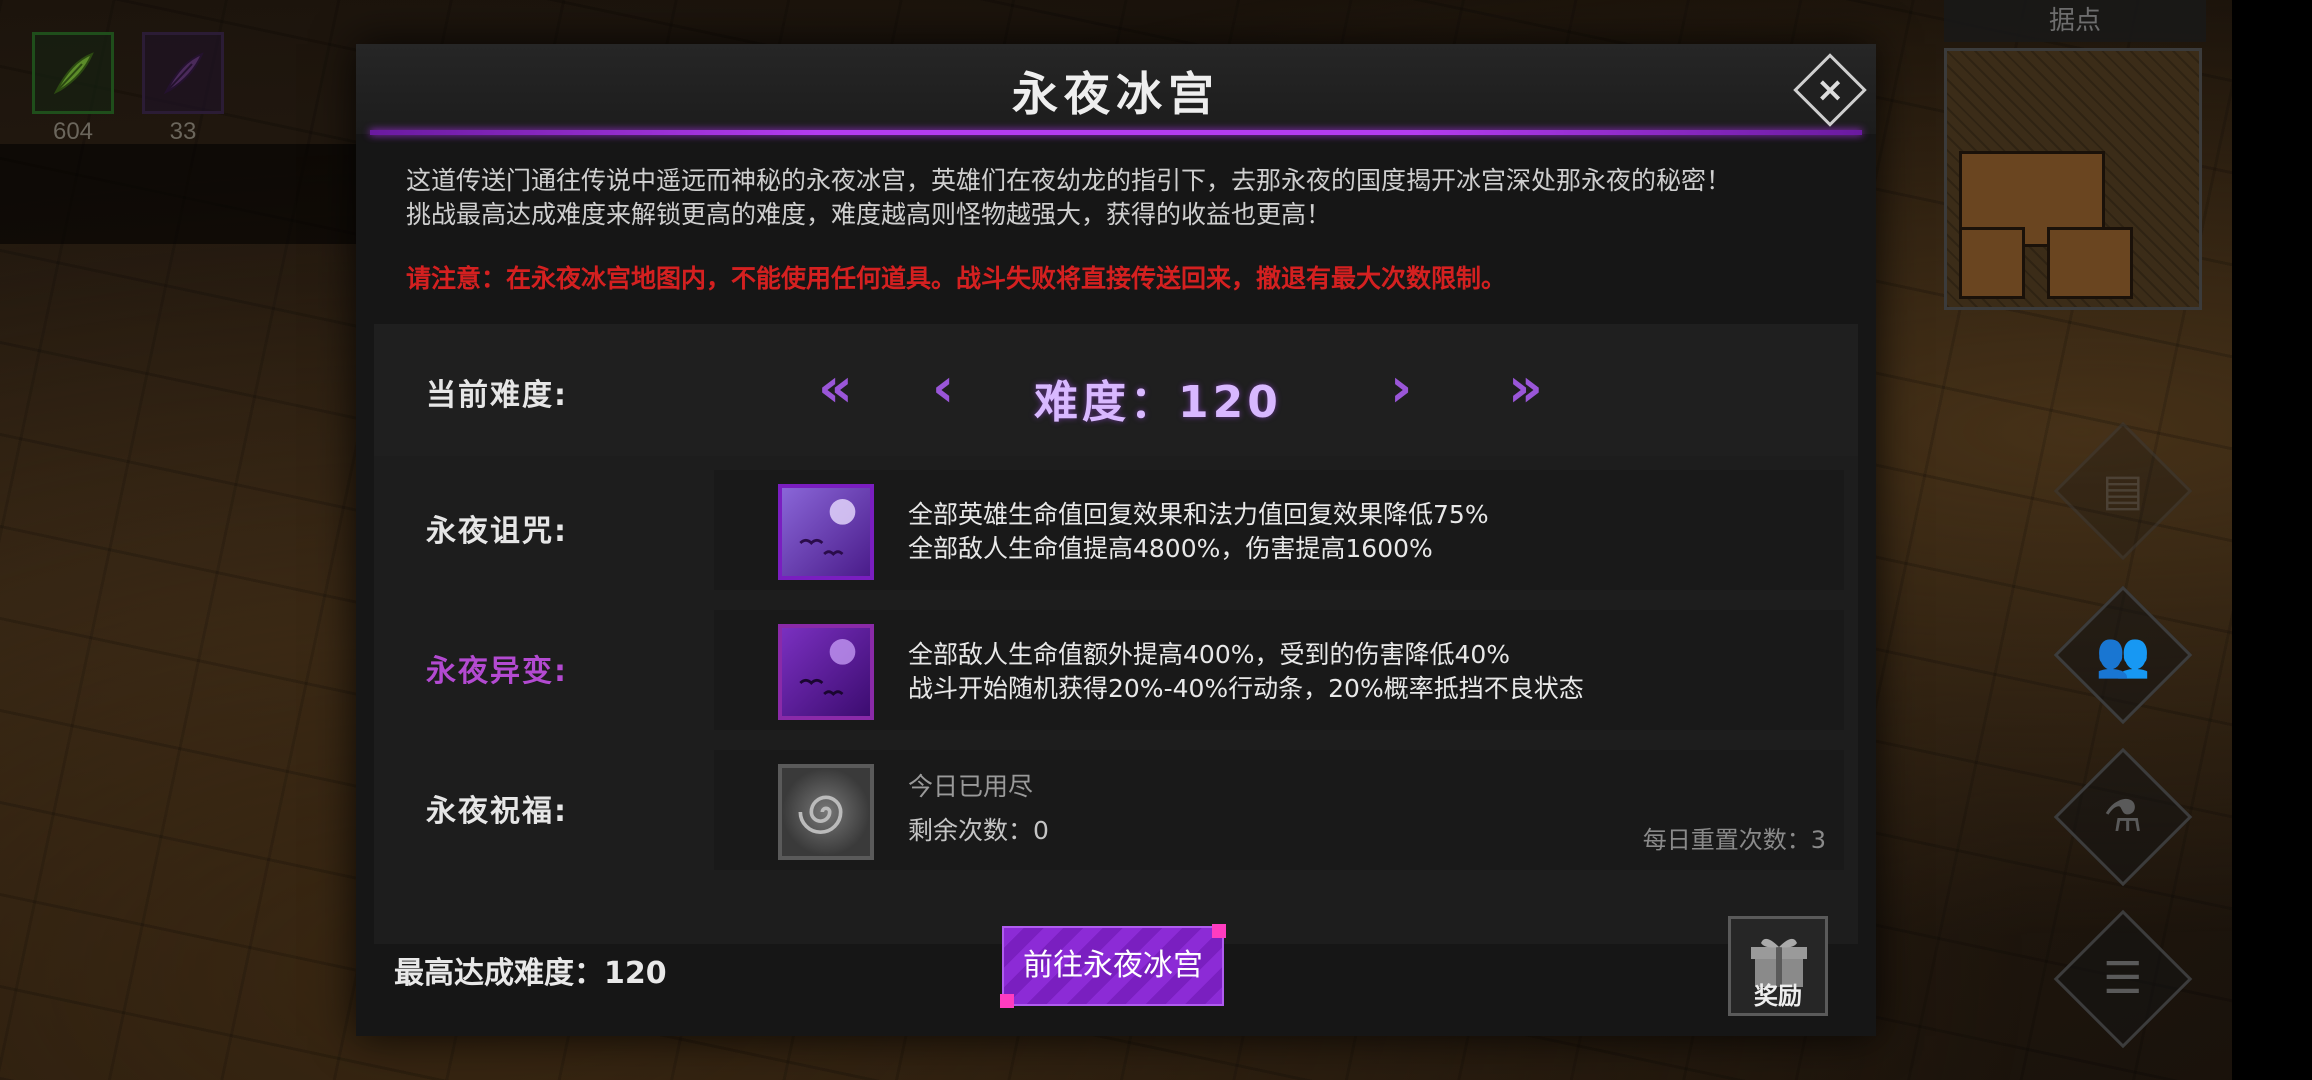  I want to click on curse-effect-line: 全部英雄生命值回复效果和法力值回复效果降低75%, so click(1198, 514).